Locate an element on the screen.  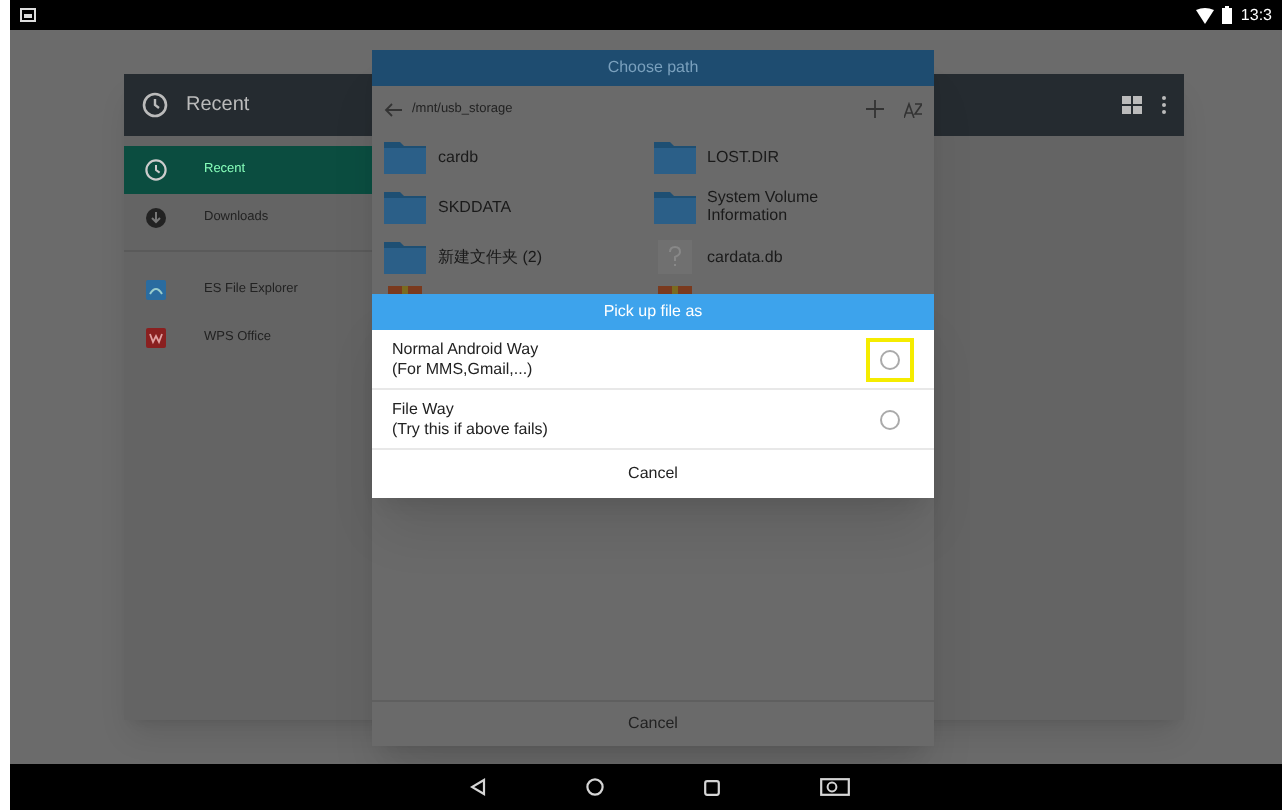
option-label: File Way (Try this if above fails) is located at coordinates (470, 419).